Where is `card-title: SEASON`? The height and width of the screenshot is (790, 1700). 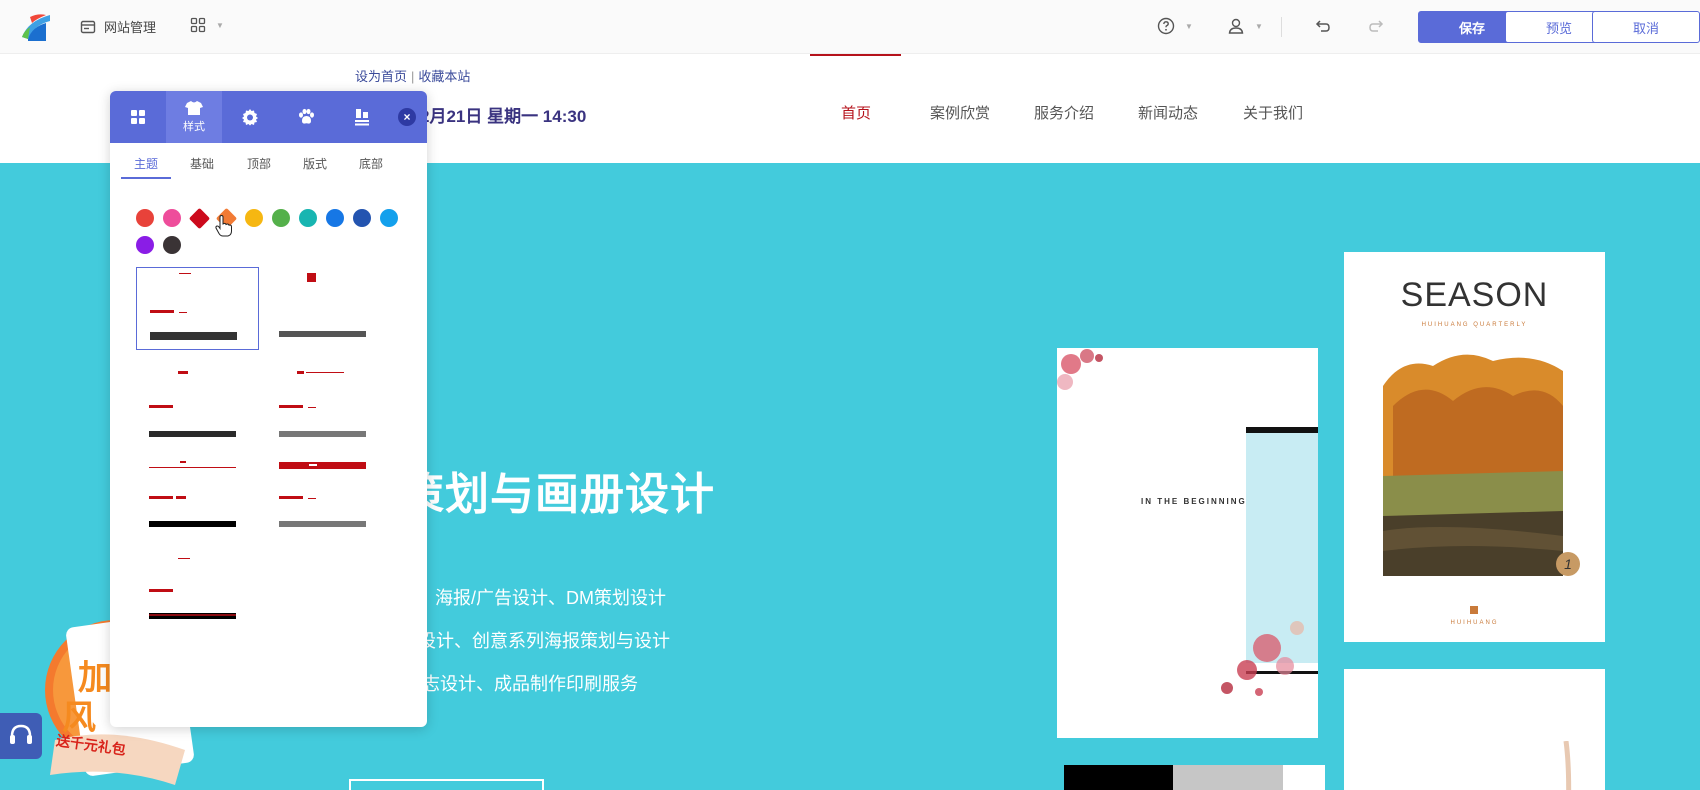 card-title: SEASON is located at coordinates (1474, 295).